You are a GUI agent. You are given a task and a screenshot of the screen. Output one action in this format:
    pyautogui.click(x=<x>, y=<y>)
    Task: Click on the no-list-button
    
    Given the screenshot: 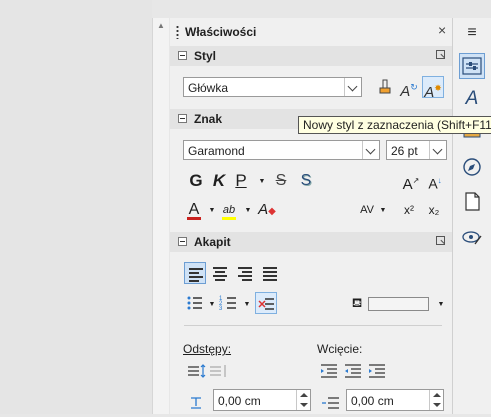 What is the action you would take?
    pyautogui.click(x=266, y=303)
    